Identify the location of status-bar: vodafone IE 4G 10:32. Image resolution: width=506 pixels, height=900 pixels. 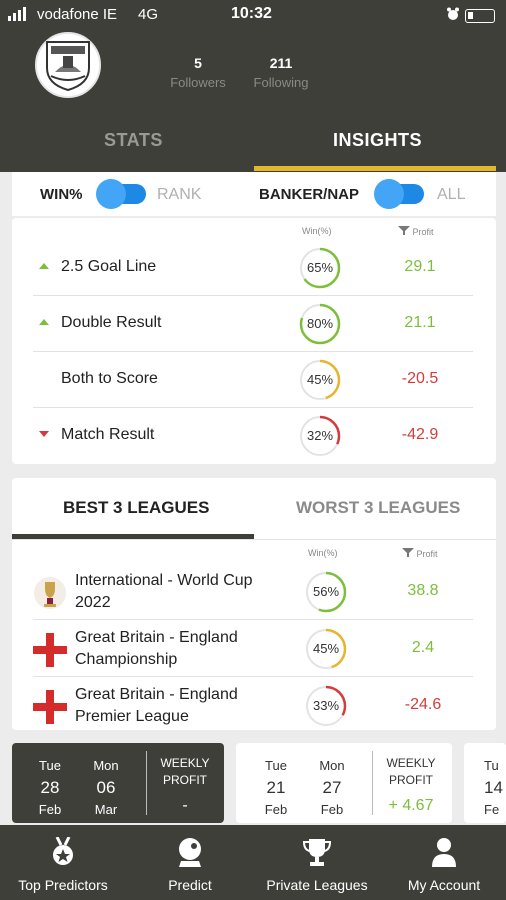
(253, 15).